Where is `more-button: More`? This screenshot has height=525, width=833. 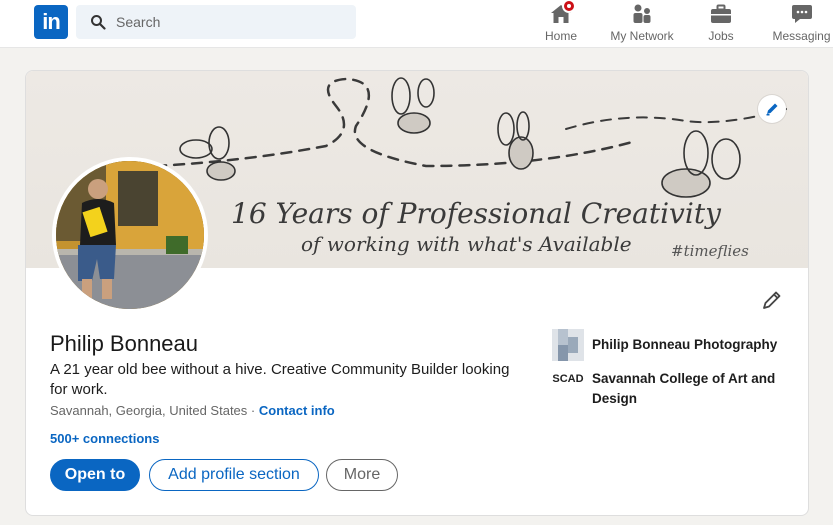
more-button: More is located at coordinates (362, 475).